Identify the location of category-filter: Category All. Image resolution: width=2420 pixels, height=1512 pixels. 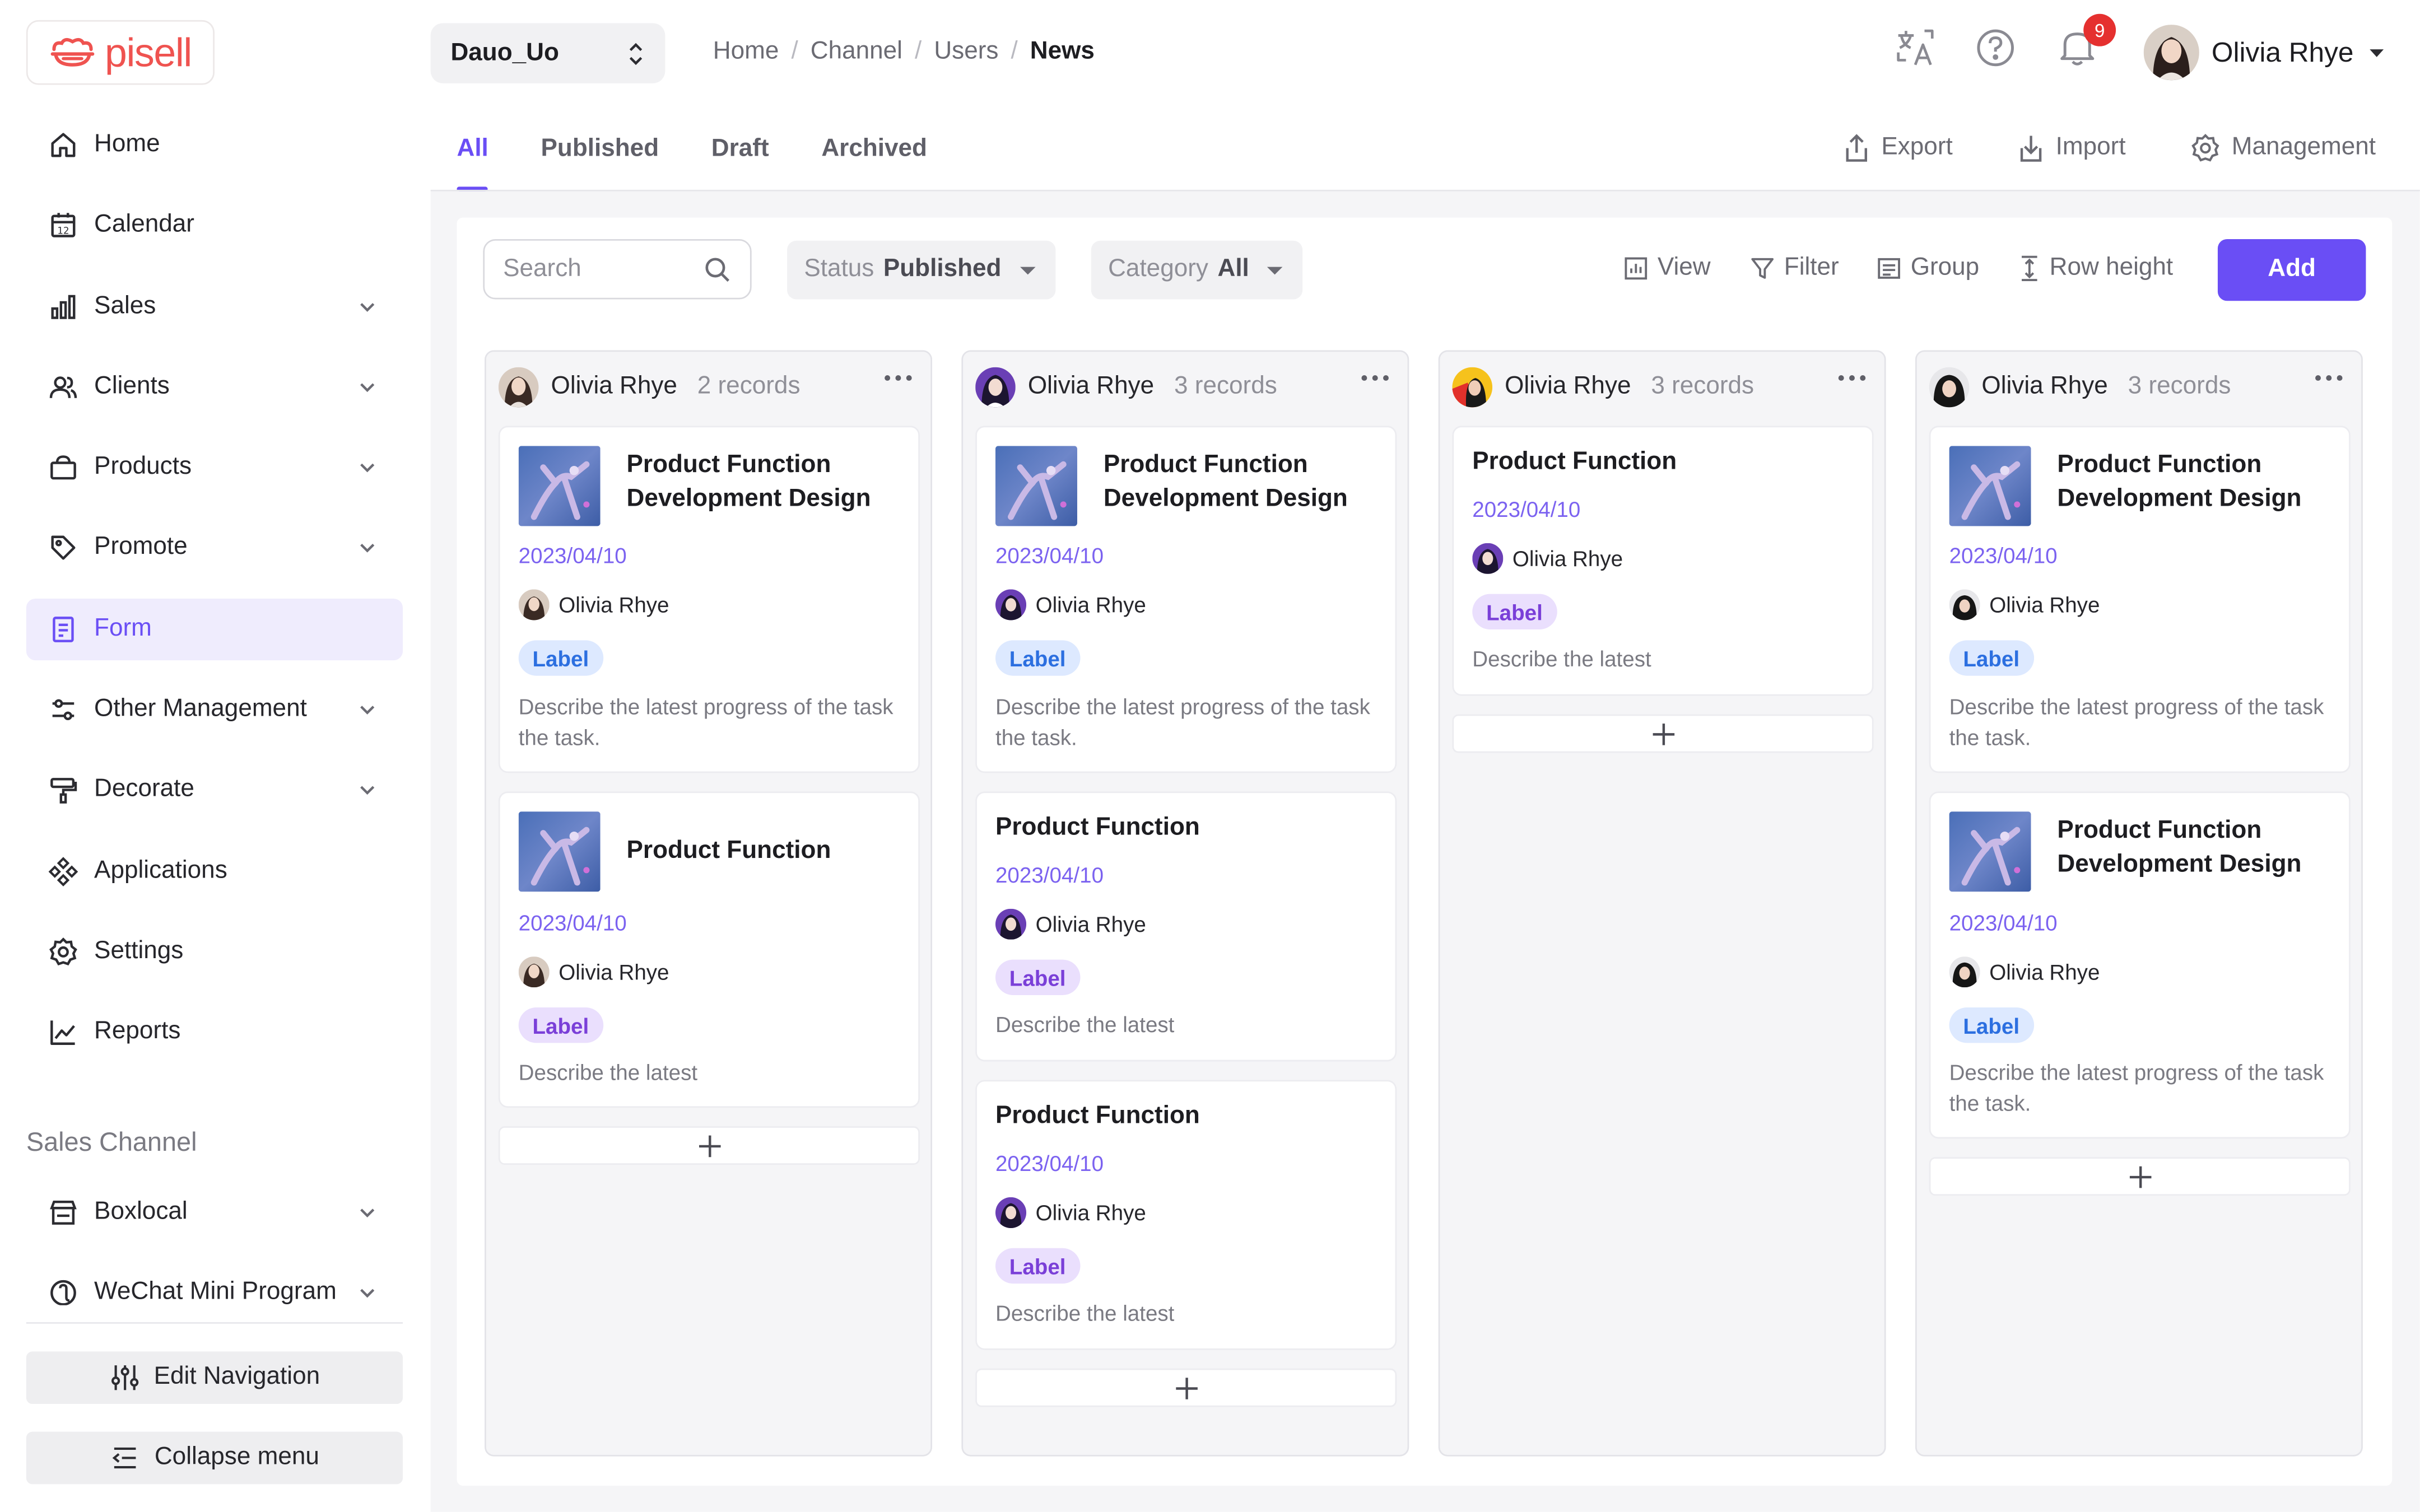
(1197, 270).